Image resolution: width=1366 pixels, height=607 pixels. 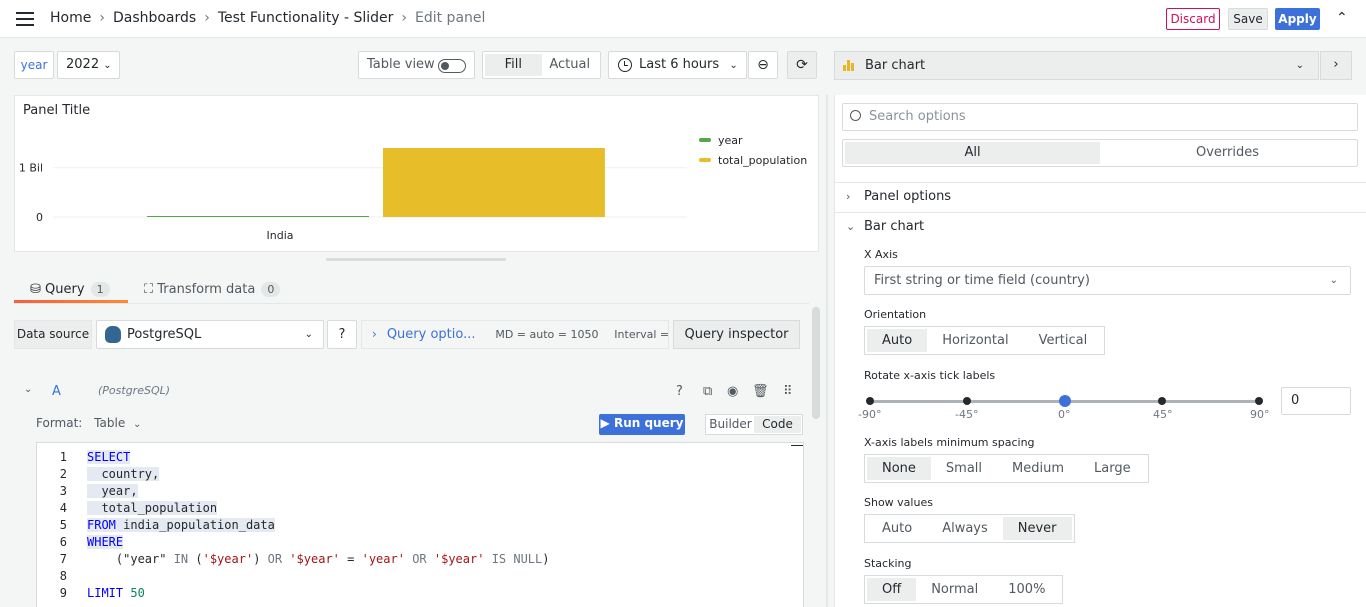 I want to click on trash-icon: 🗑, so click(x=760, y=391).